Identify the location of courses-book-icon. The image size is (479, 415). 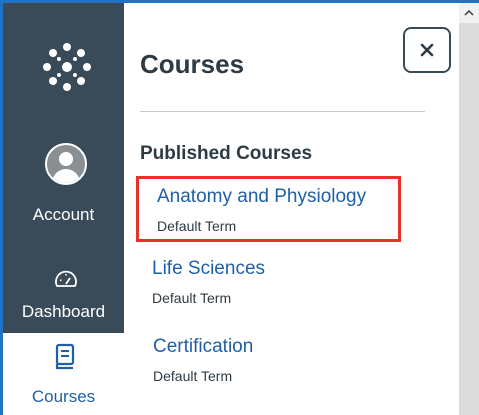
(65, 356).